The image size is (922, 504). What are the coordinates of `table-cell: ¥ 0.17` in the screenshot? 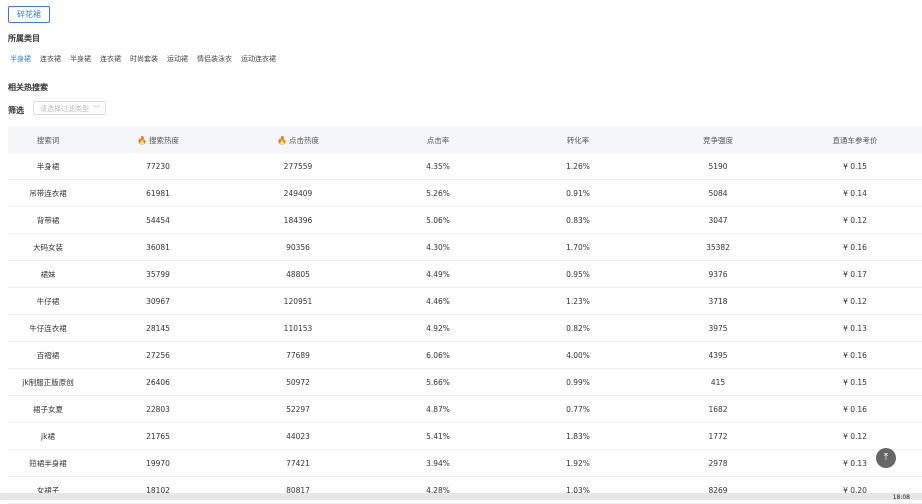 It's located at (855, 274).